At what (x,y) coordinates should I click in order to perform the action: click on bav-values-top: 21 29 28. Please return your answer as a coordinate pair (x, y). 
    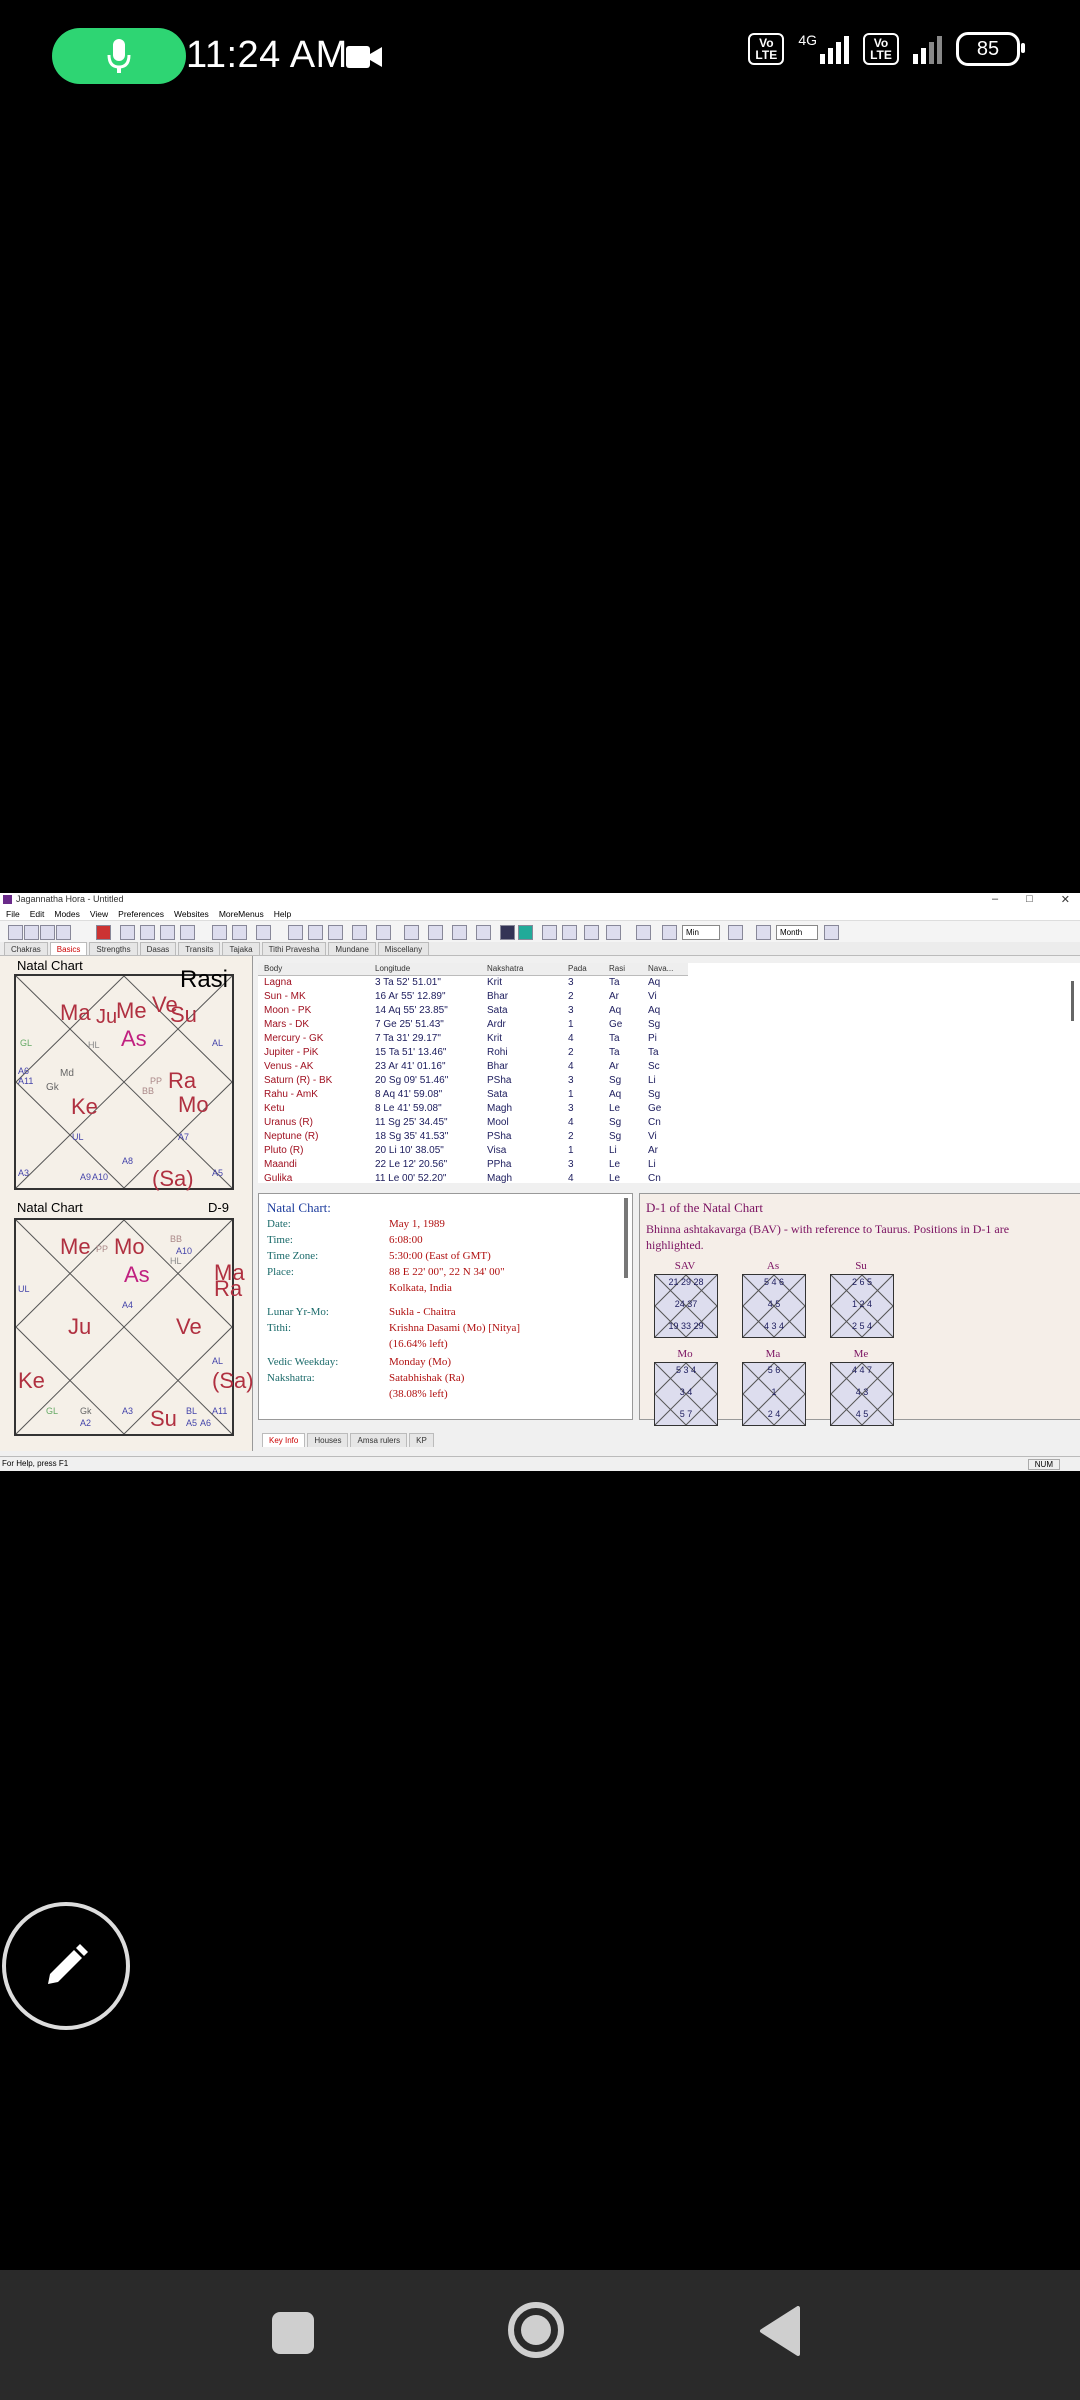
    Looking at the image, I should click on (686, 1282).